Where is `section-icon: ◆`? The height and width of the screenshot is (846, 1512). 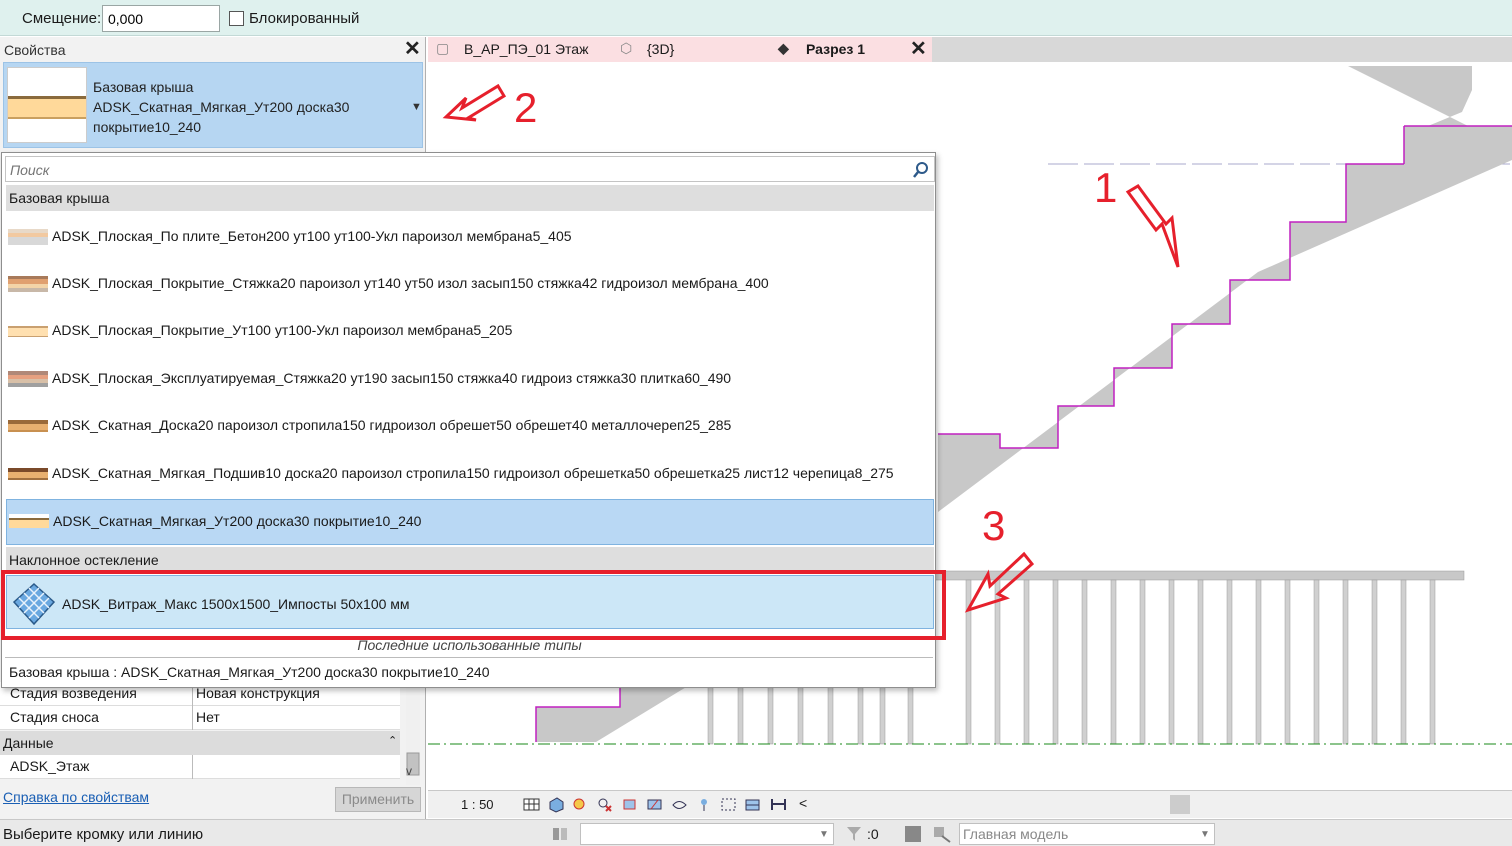
section-icon: ◆ is located at coordinates (783, 48).